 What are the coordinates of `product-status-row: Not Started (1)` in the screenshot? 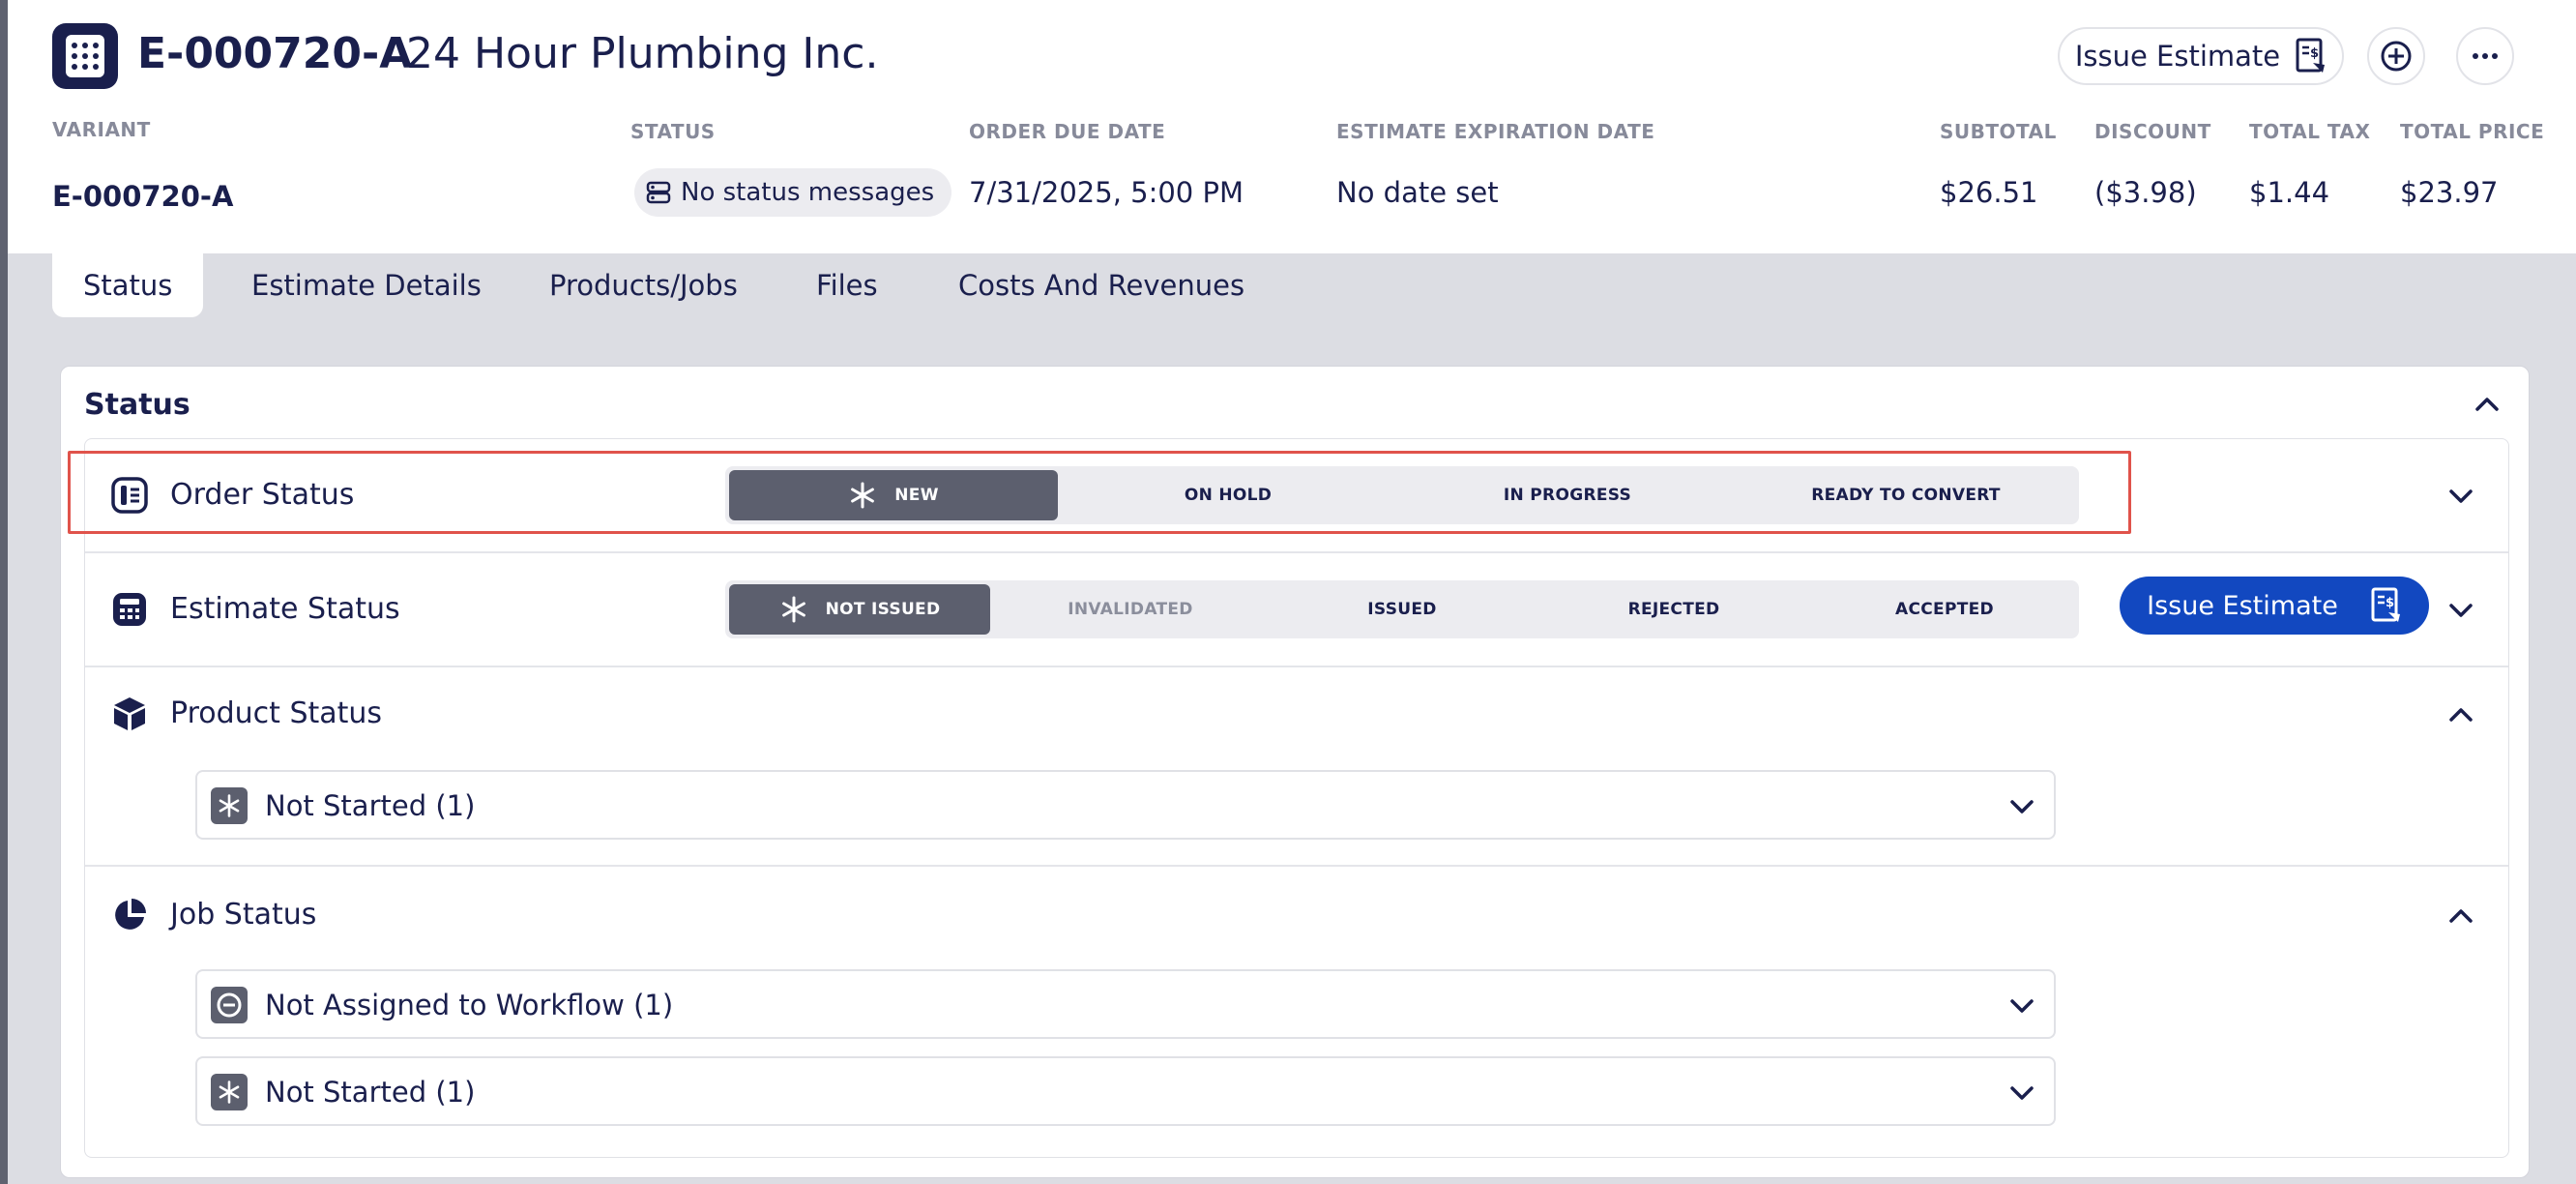 It's located at (1125, 805).